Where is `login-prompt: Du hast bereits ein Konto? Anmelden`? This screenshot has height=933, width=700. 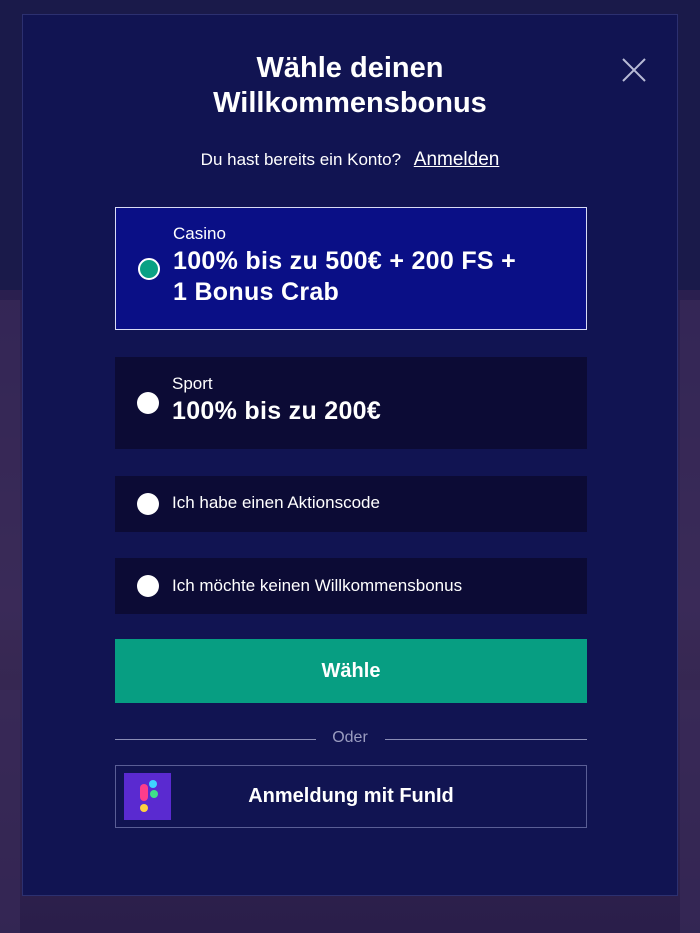
login-prompt: Du hast bereits ein Konto? Anmelden is located at coordinates (350, 160).